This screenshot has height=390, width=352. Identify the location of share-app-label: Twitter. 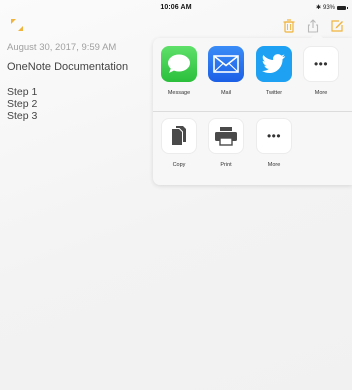
(274, 93).